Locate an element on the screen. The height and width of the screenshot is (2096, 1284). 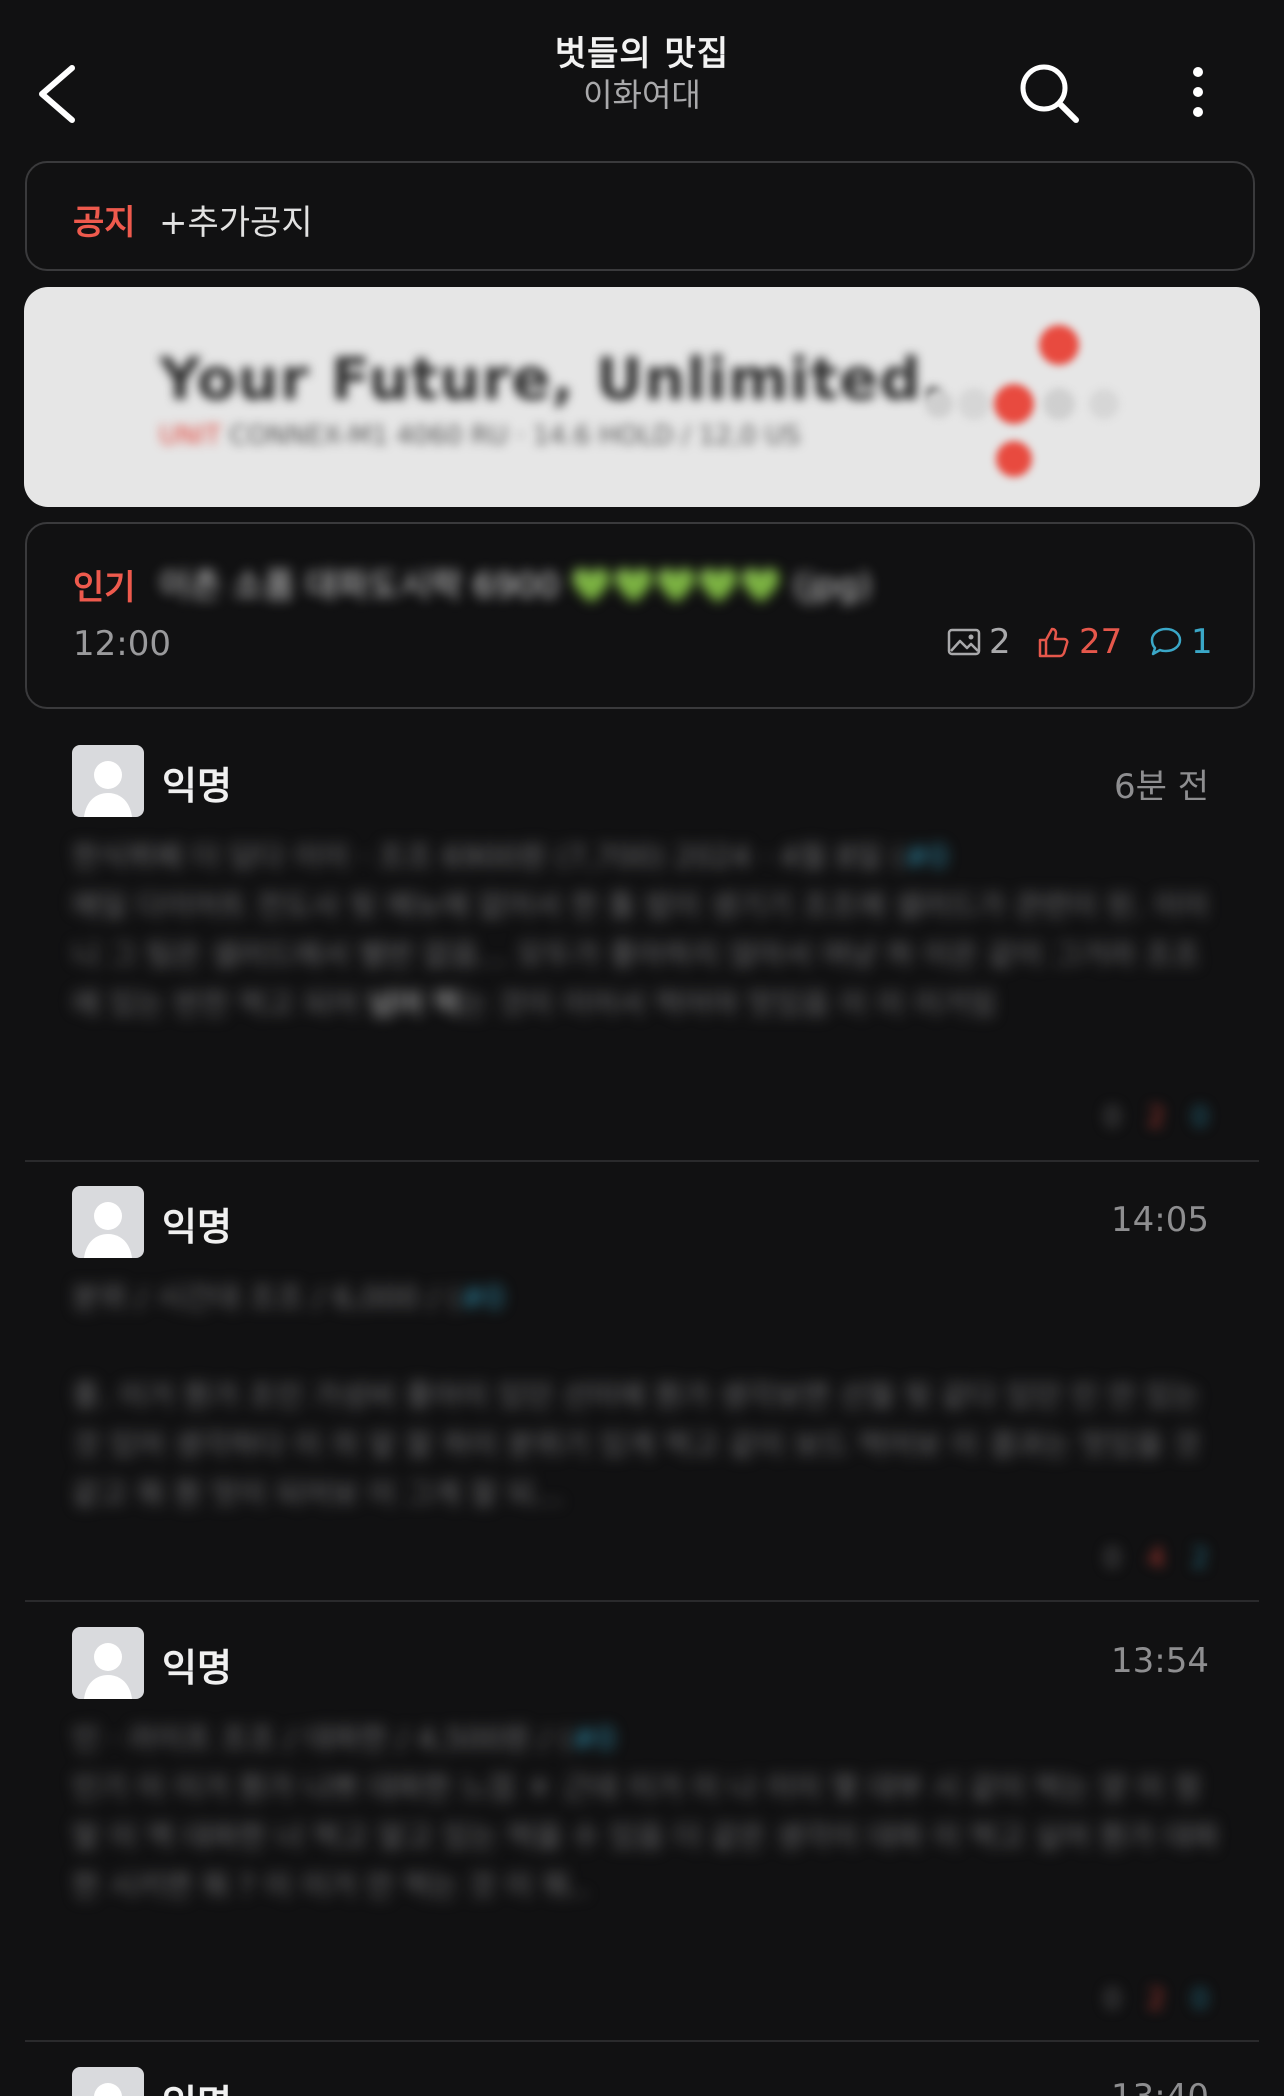
popular-title: 이촌 소품 대파도시락 6900 💚💚💚💚💚 (jpg) is located at coordinates (515, 582).